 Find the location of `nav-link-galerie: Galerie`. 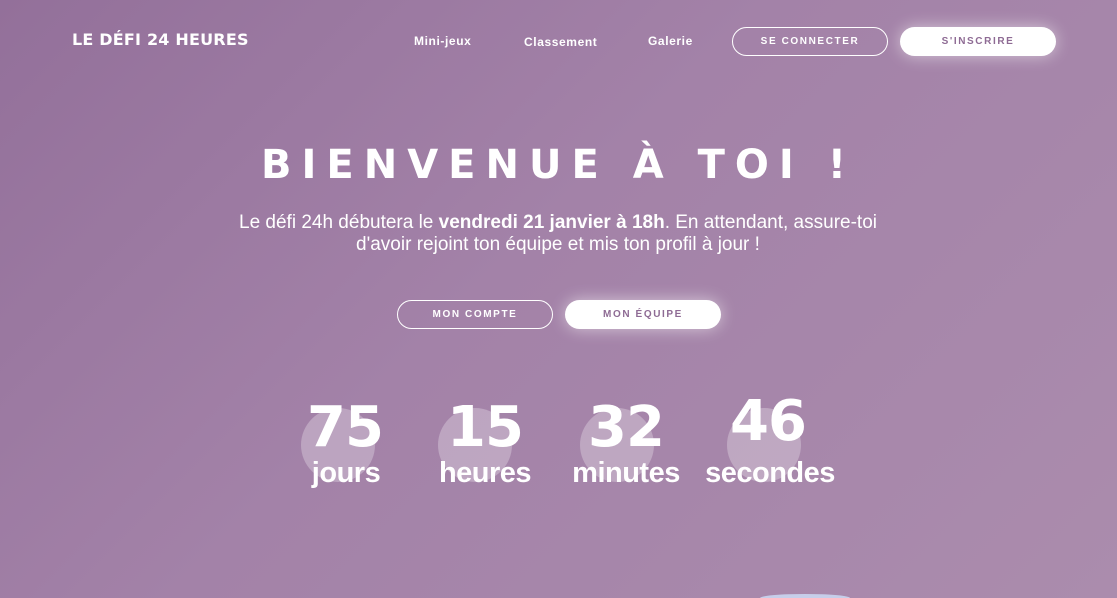

nav-link-galerie: Galerie is located at coordinates (670, 41).